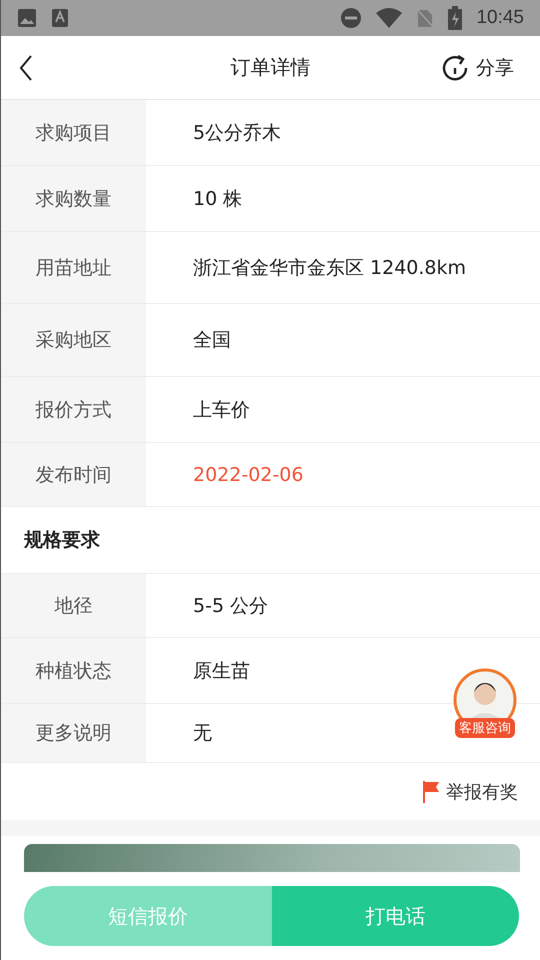  I want to click on field-value: 5-5 公分, so click(230, 606).